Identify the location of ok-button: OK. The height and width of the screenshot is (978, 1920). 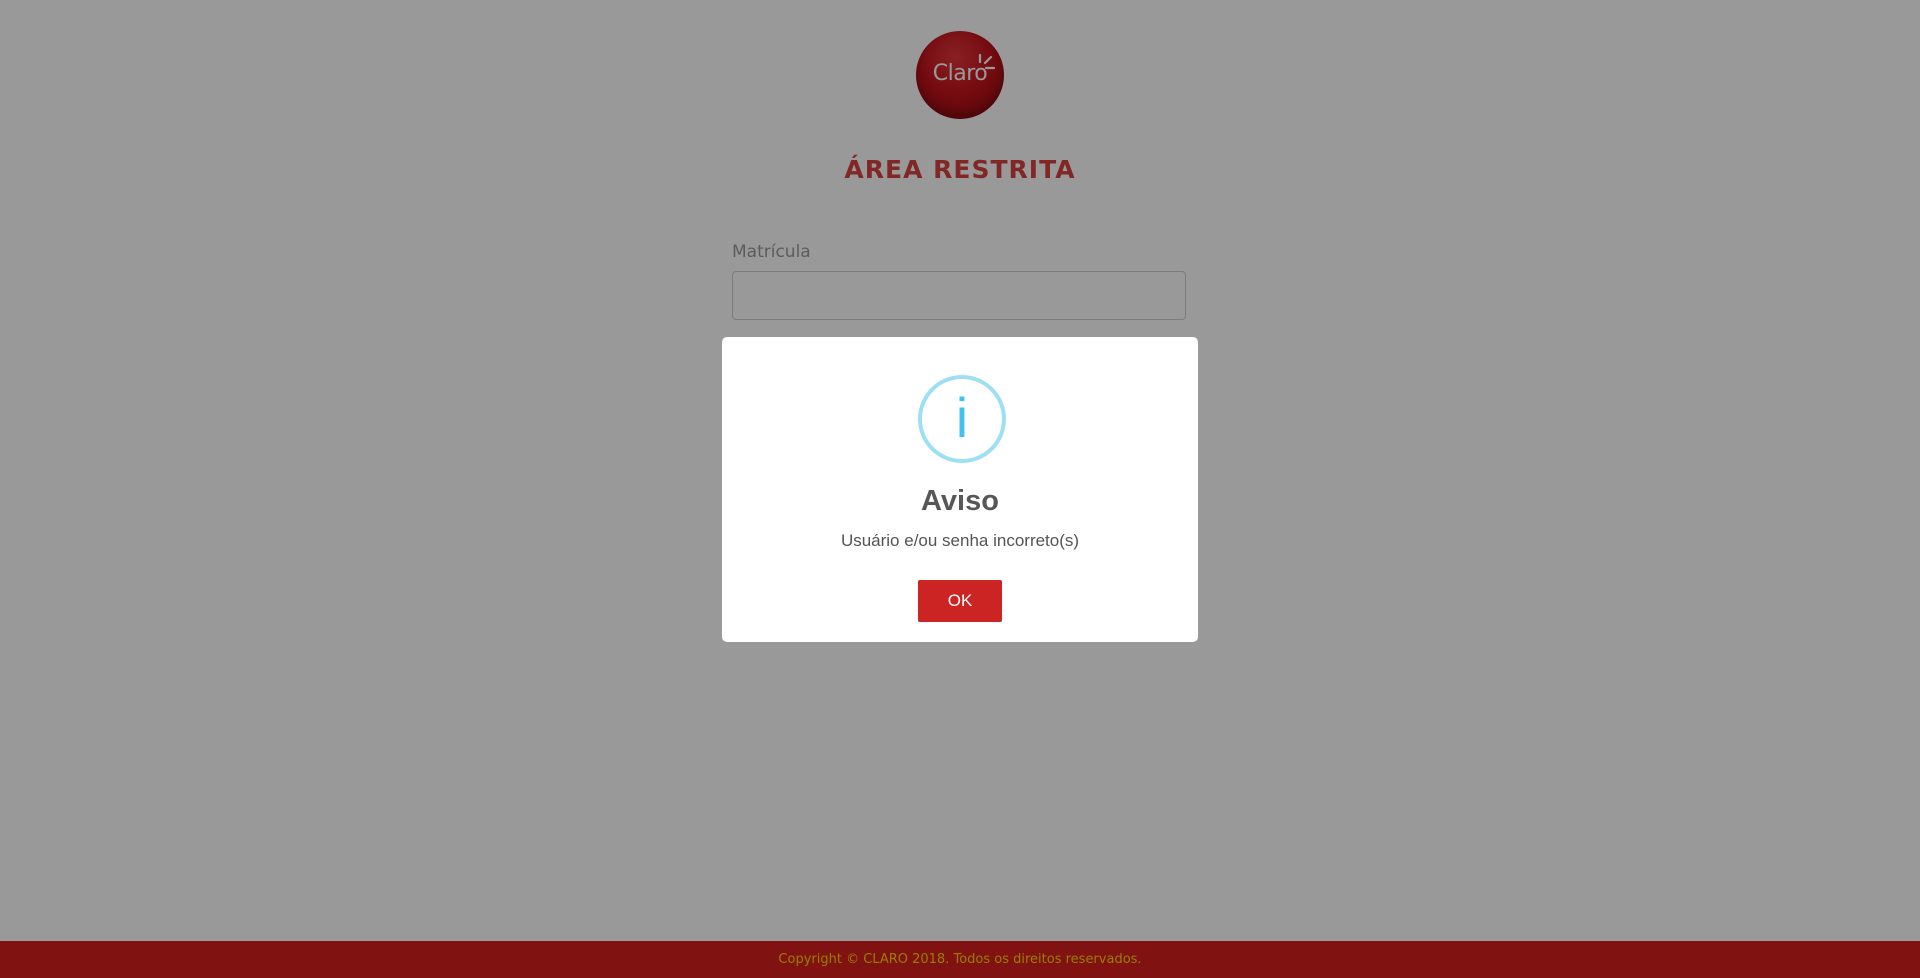
(960, 601).